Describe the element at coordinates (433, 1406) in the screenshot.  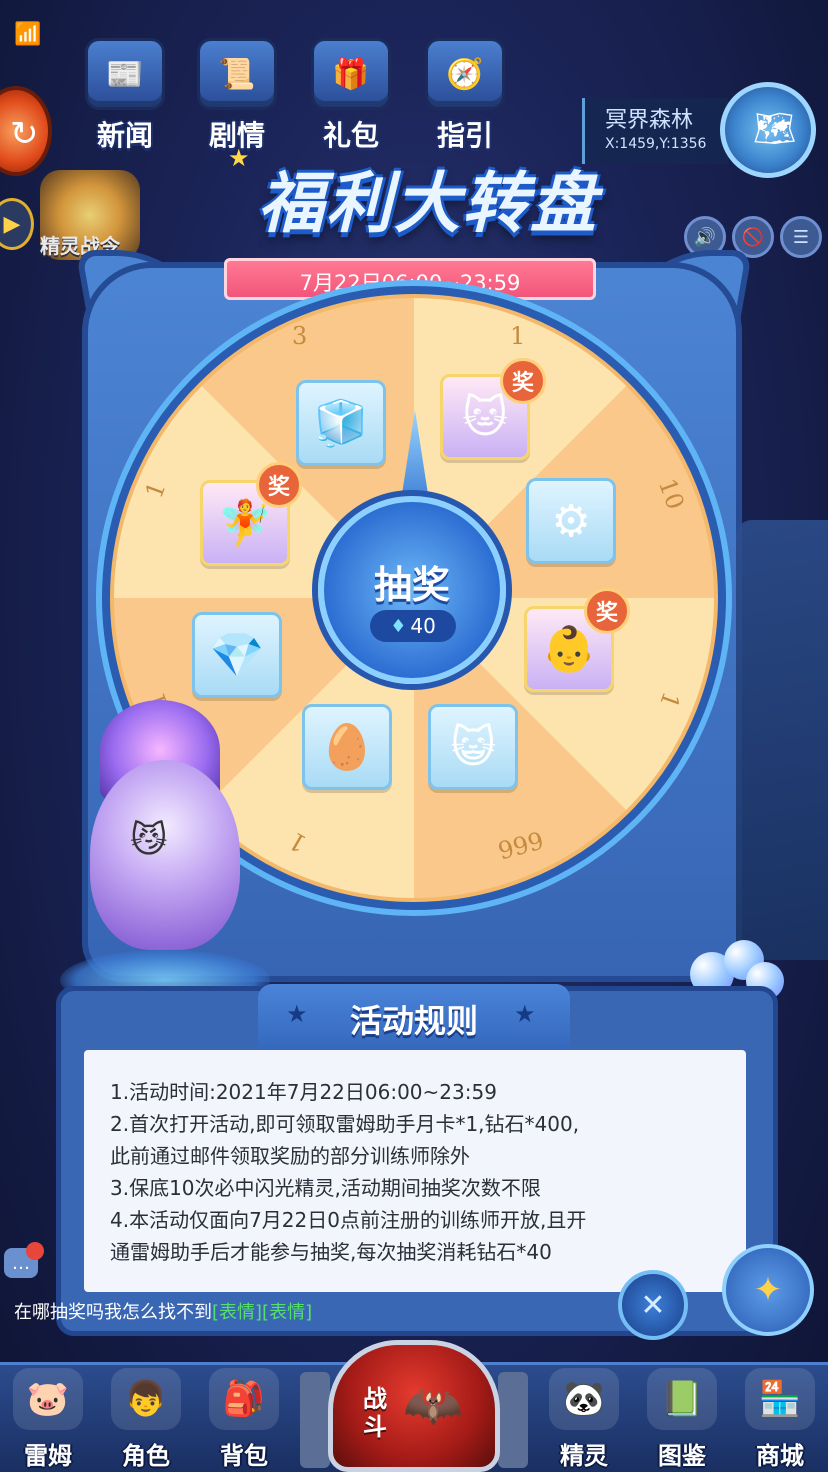
I see `bat-dragon-icon: 🦇` at that location.